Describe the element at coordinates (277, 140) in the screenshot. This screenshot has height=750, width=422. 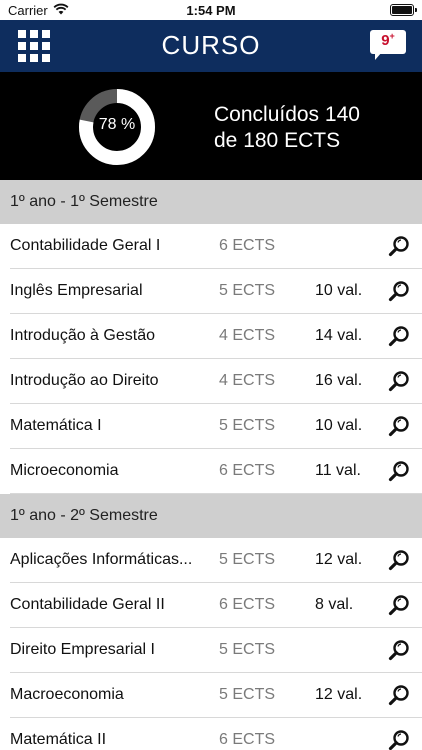
I see `progress-line-2: de 180 ECTS` at that location.